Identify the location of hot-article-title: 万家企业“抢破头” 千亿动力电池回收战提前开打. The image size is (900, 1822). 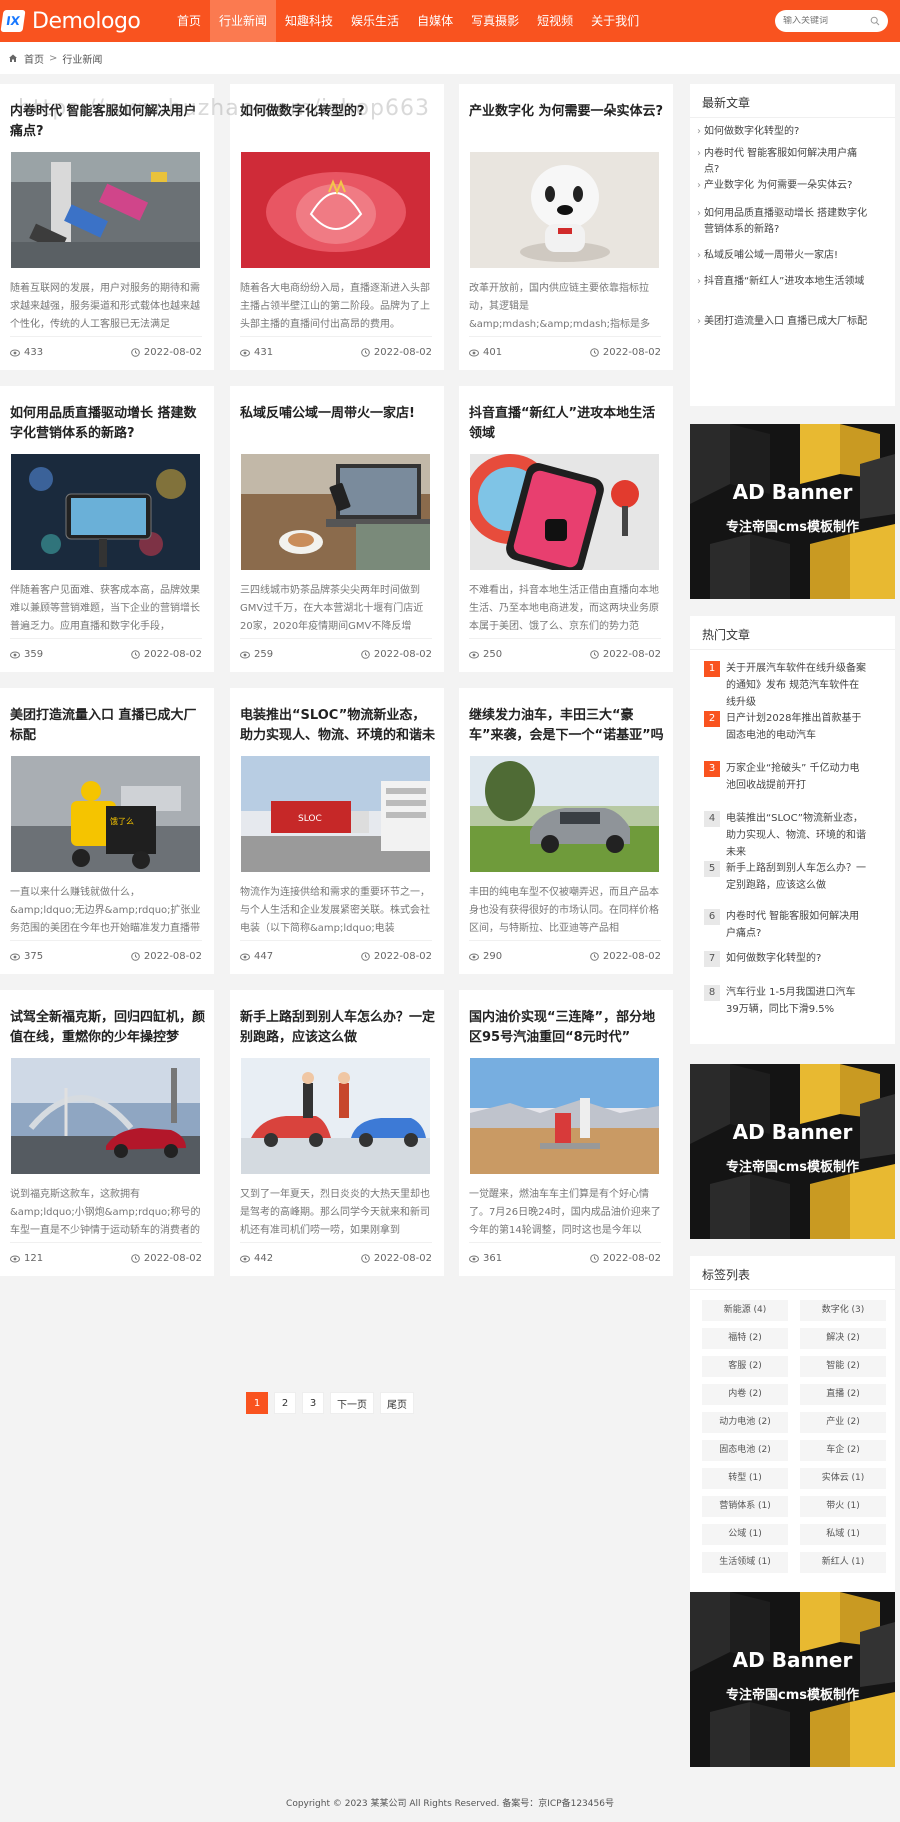
(793, 777).